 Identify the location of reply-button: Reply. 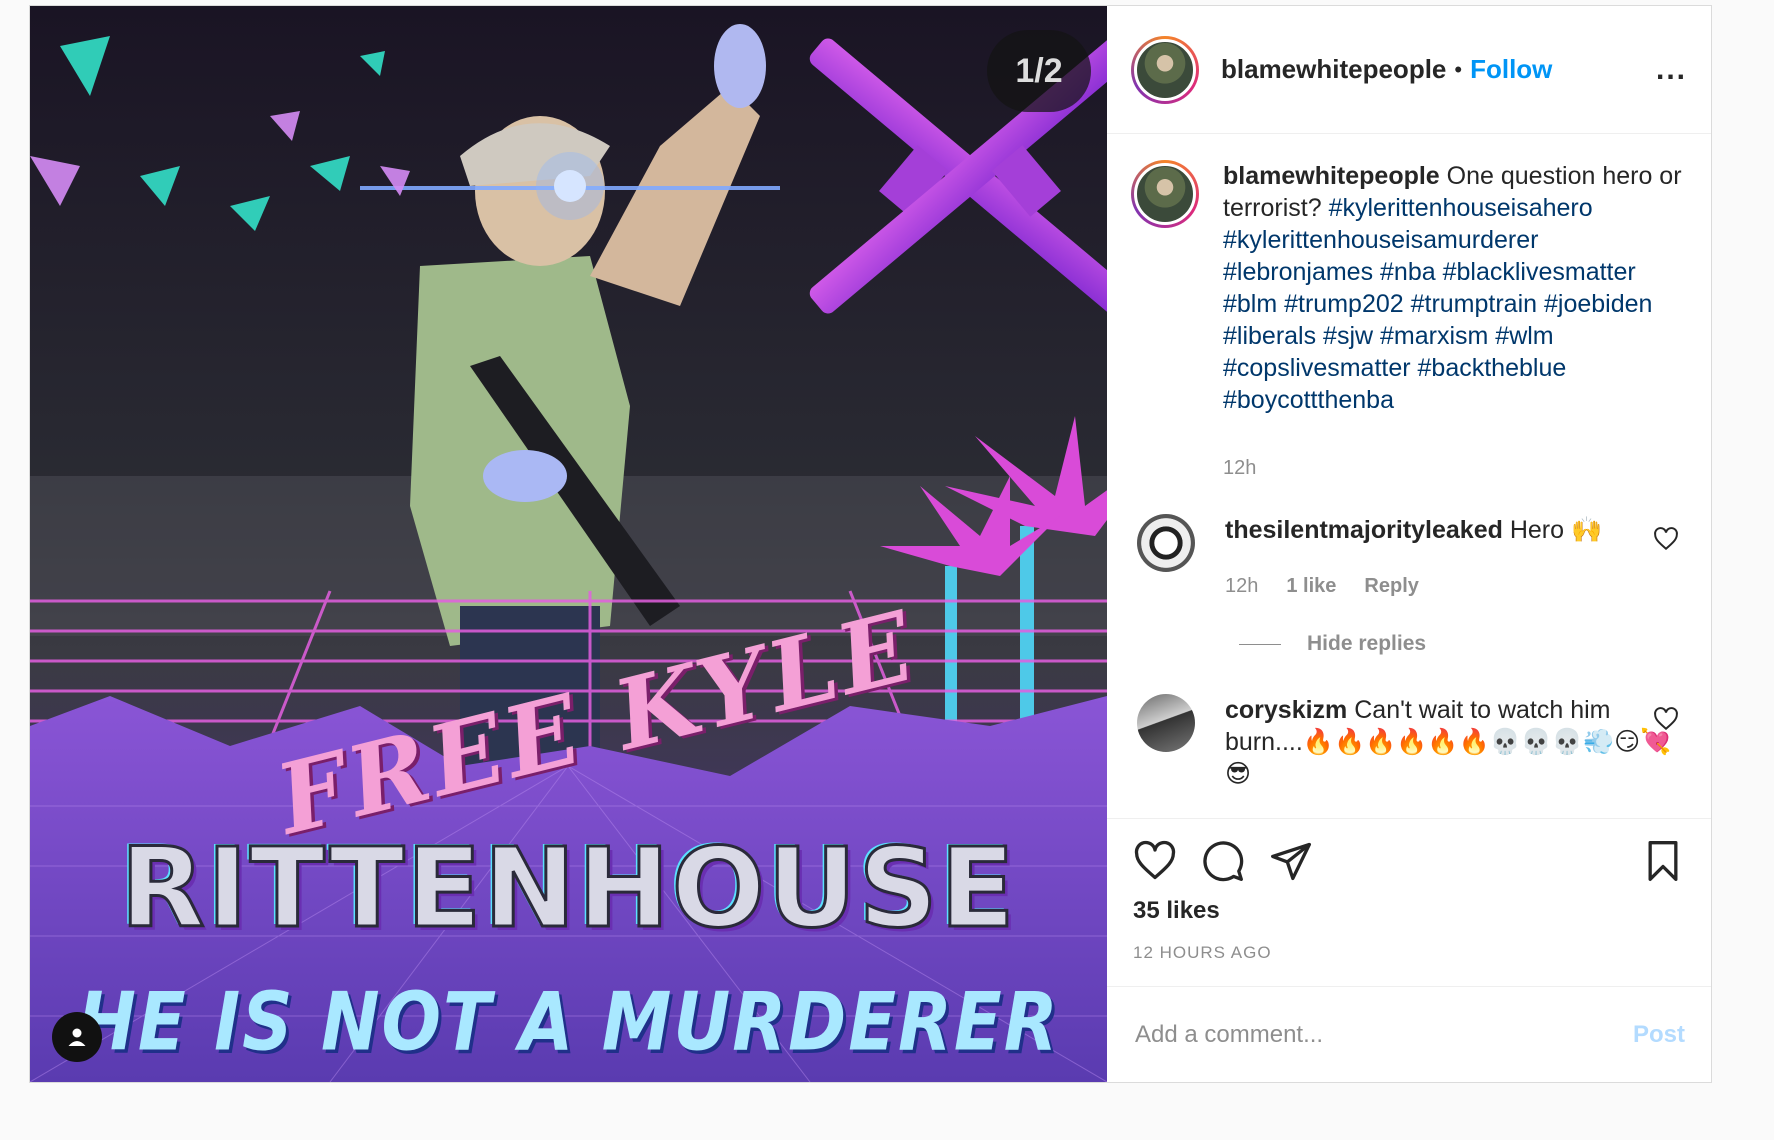
(1391, 586).